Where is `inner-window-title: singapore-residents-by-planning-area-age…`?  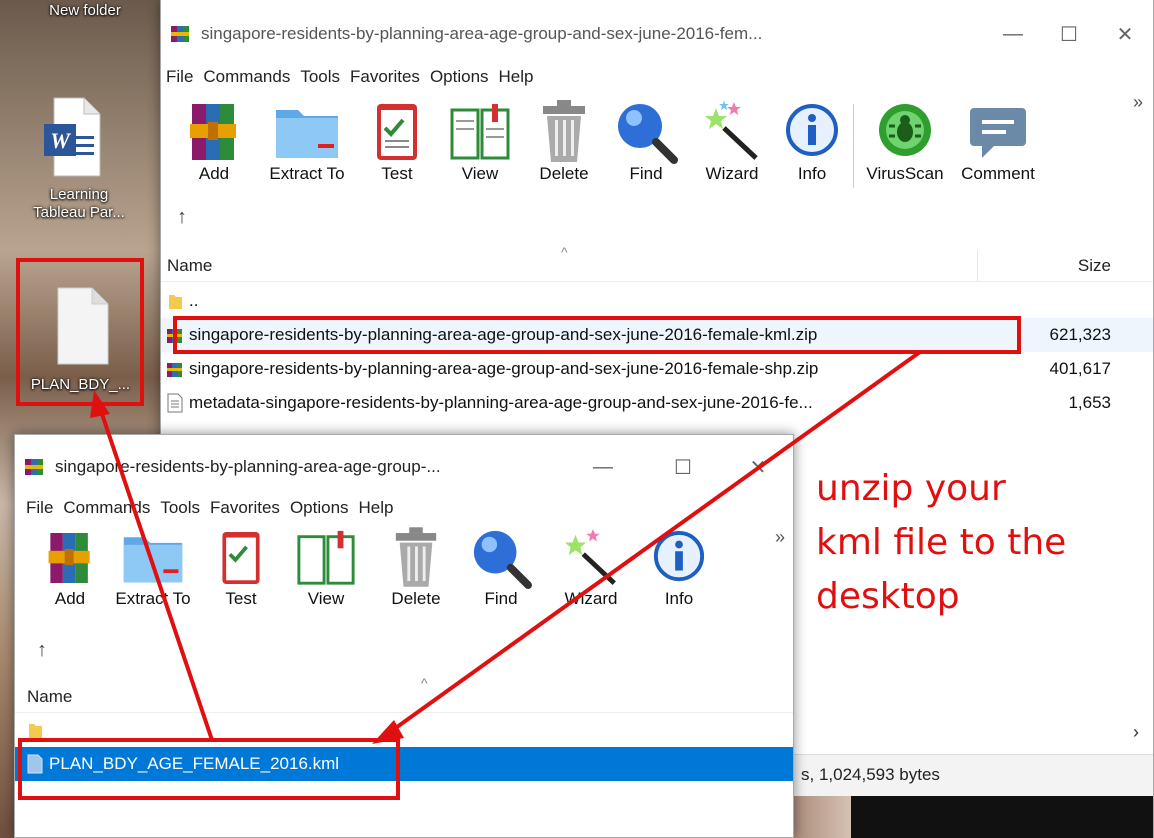 inner-window-title: singapore-residents-by-planning-area-age… is located at coordinates (248, 466).